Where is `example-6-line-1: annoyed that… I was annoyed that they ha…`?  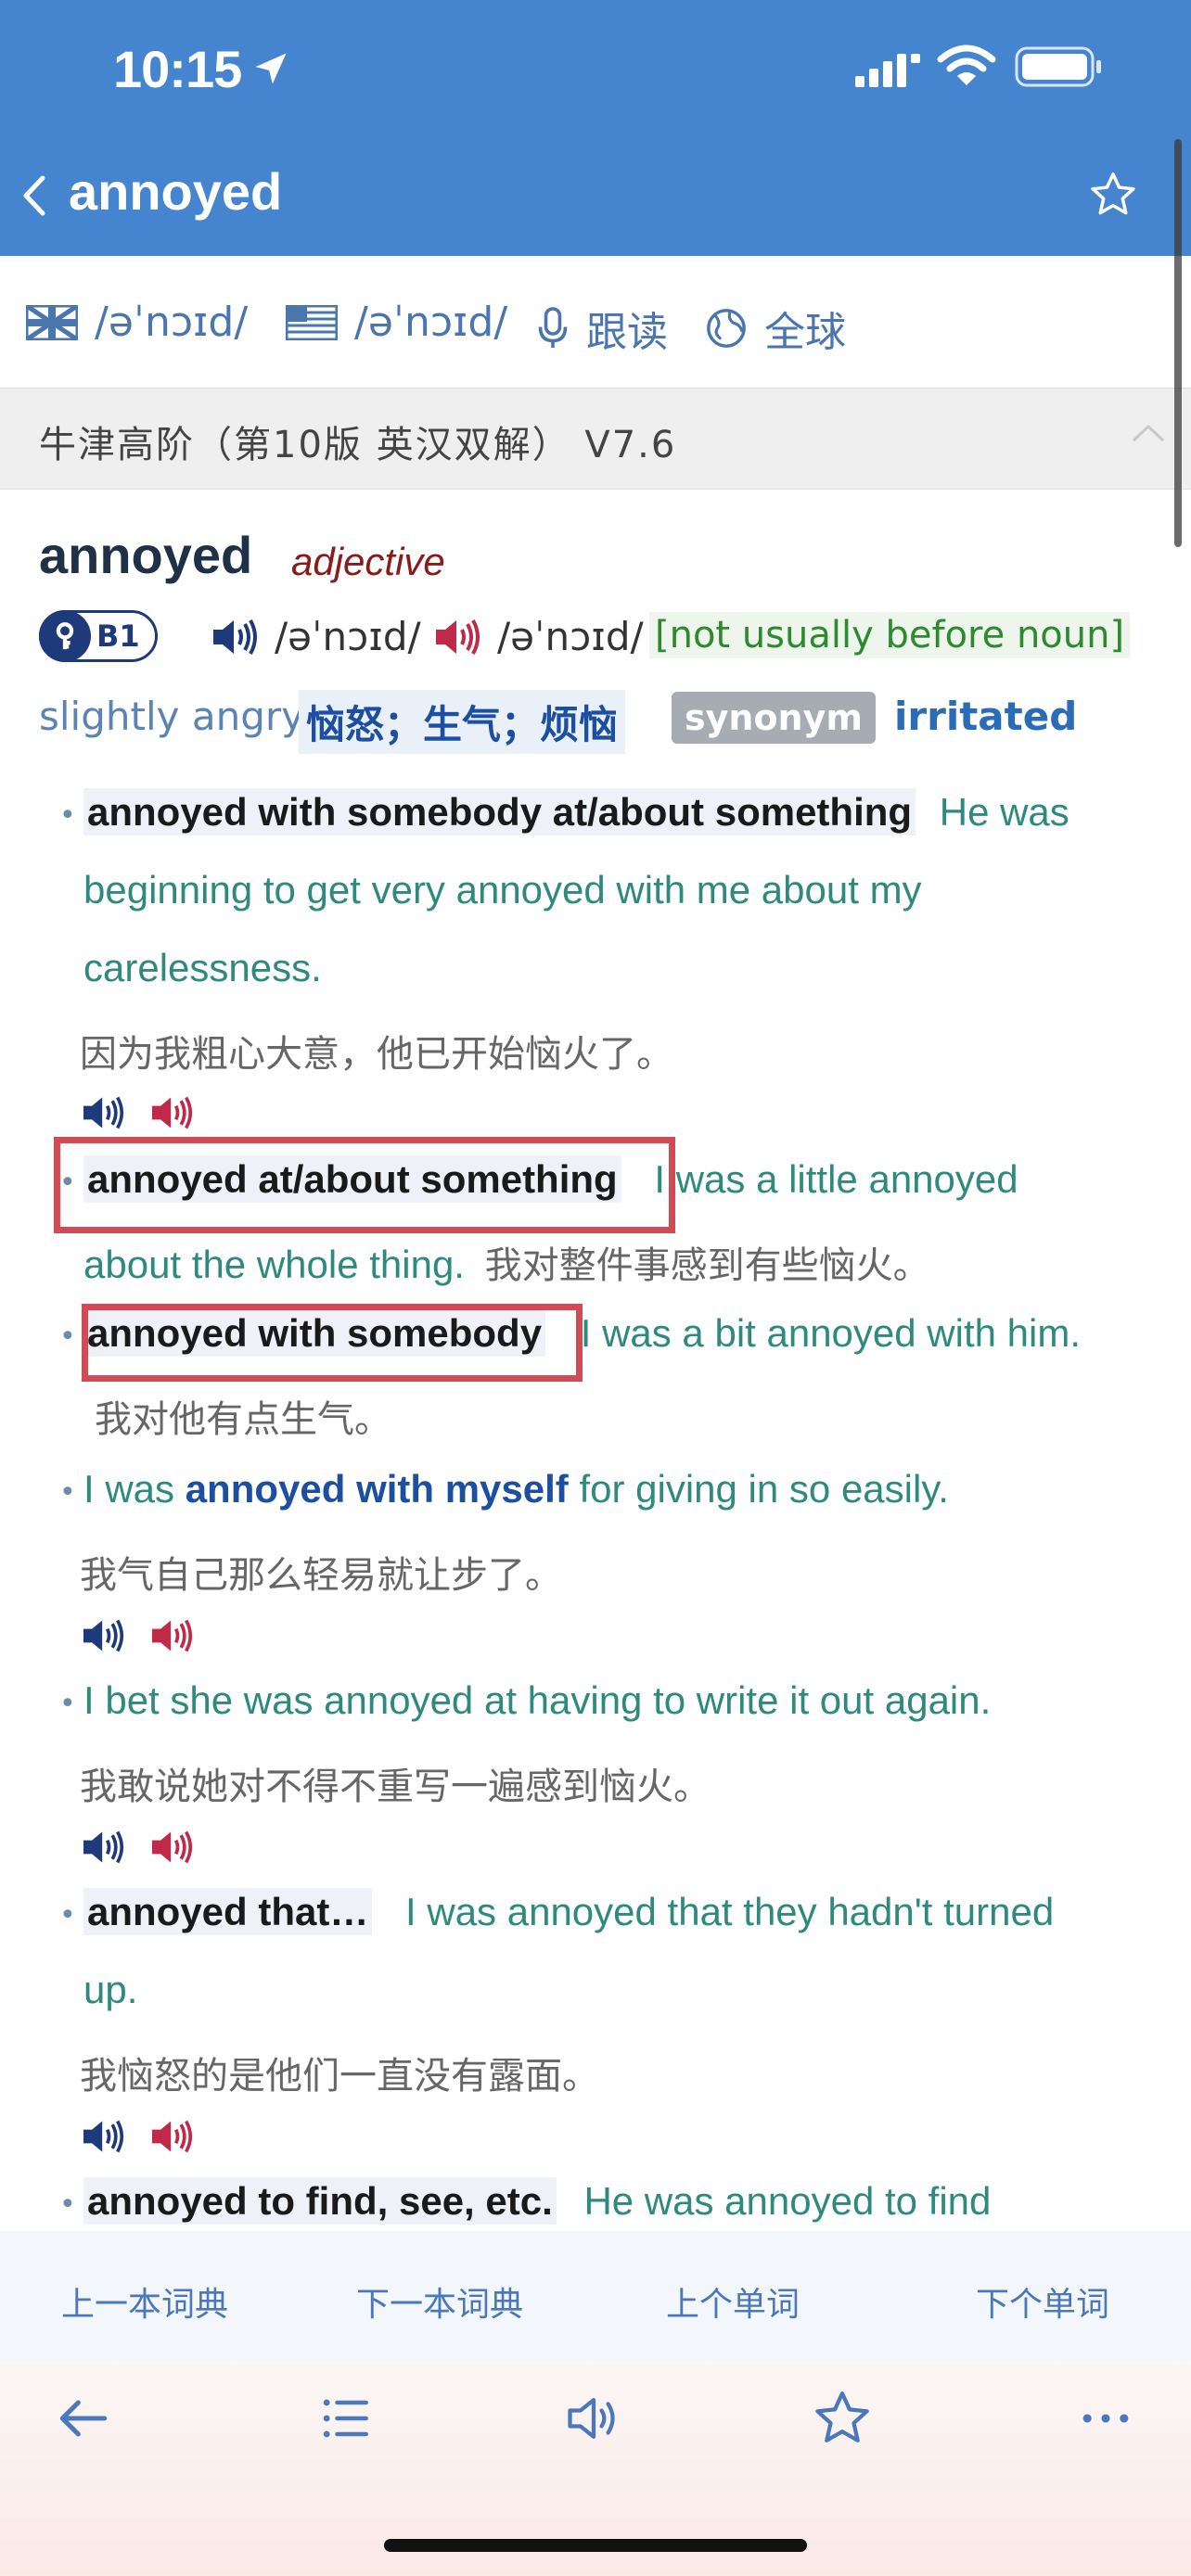 example-6-line-1: annoyed that… I was annoyed that they ha… is located at coordinates (569, 1912).